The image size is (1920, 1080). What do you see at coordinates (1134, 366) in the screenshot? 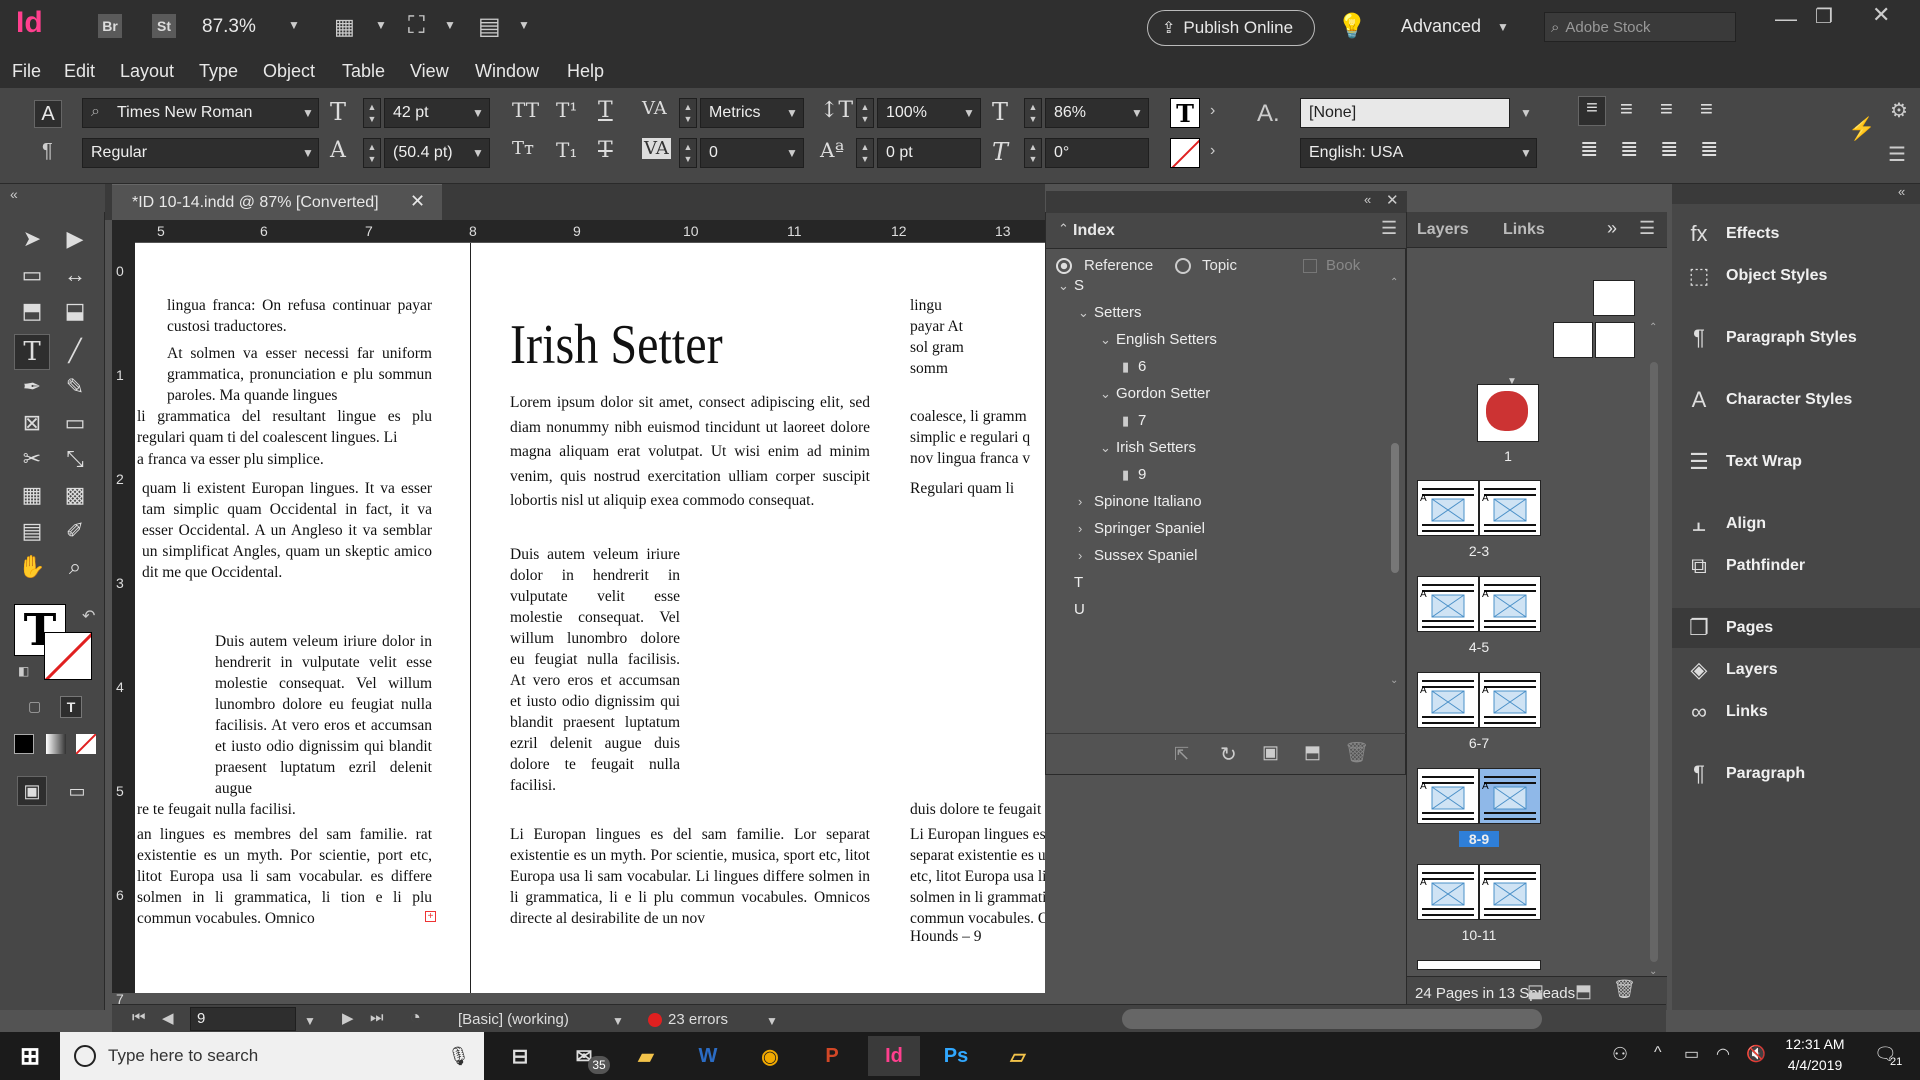
I see `index-tree-item: ▮ 6` at bounding box center [1134, 366].